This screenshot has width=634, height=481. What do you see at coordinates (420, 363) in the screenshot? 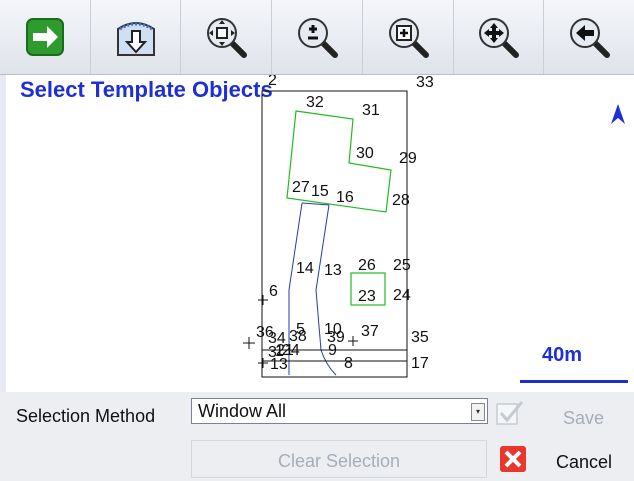
I see `point-label: 17` at bounding box center [420, 363].